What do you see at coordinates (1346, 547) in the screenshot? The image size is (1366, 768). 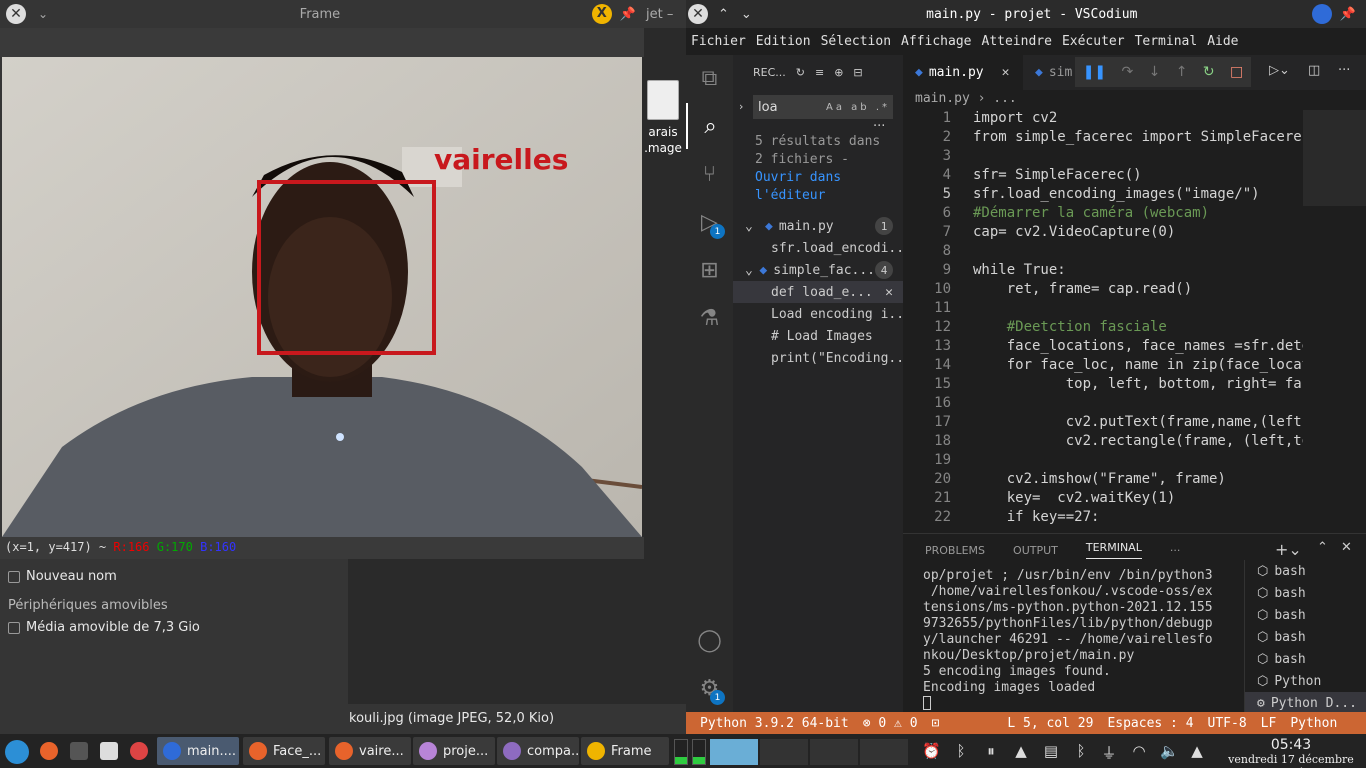 I see `close-panel-icon: ✕` at bounding box center [1346, 547].